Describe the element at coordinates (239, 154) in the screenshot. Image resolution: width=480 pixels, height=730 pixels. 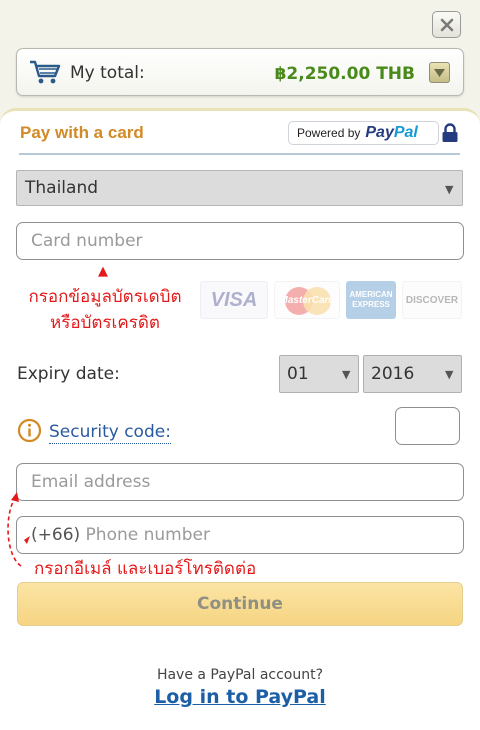
I see `title-divider` at that location.